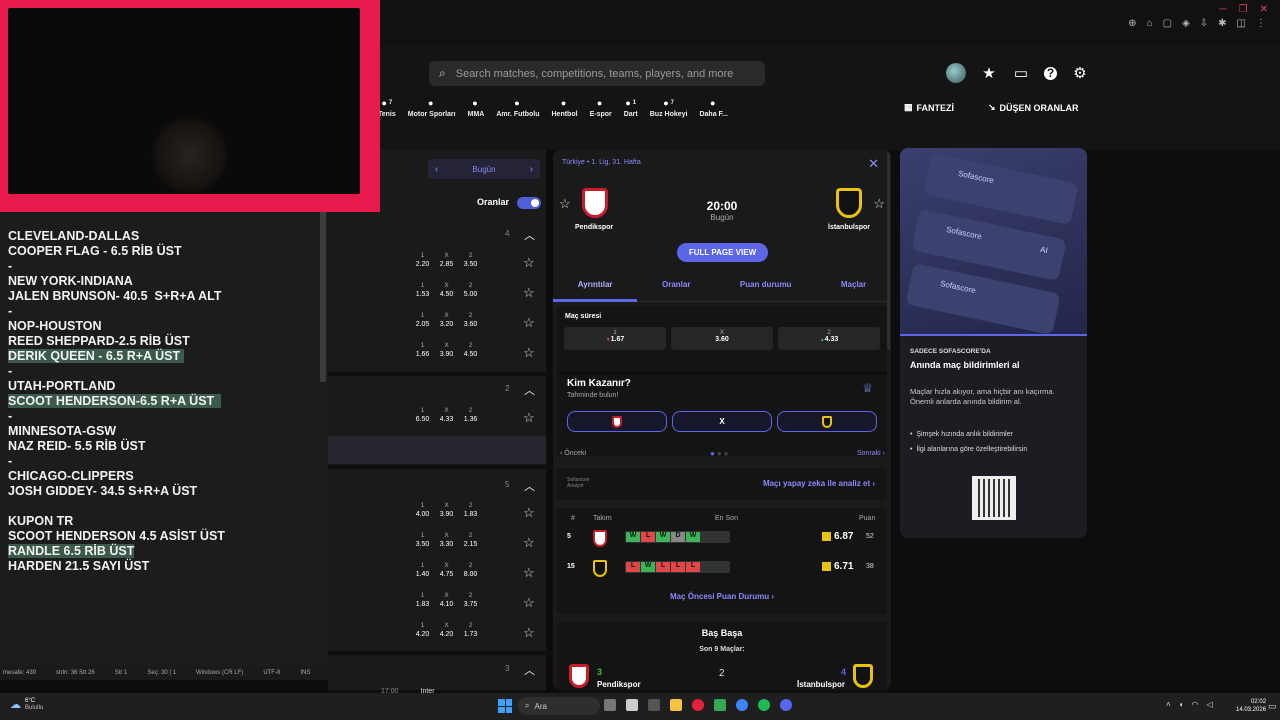 Image resolution: width=1280 pixels, height=720 pixels. I want to click on odd-cell: X 2.85, so click(446, 260).